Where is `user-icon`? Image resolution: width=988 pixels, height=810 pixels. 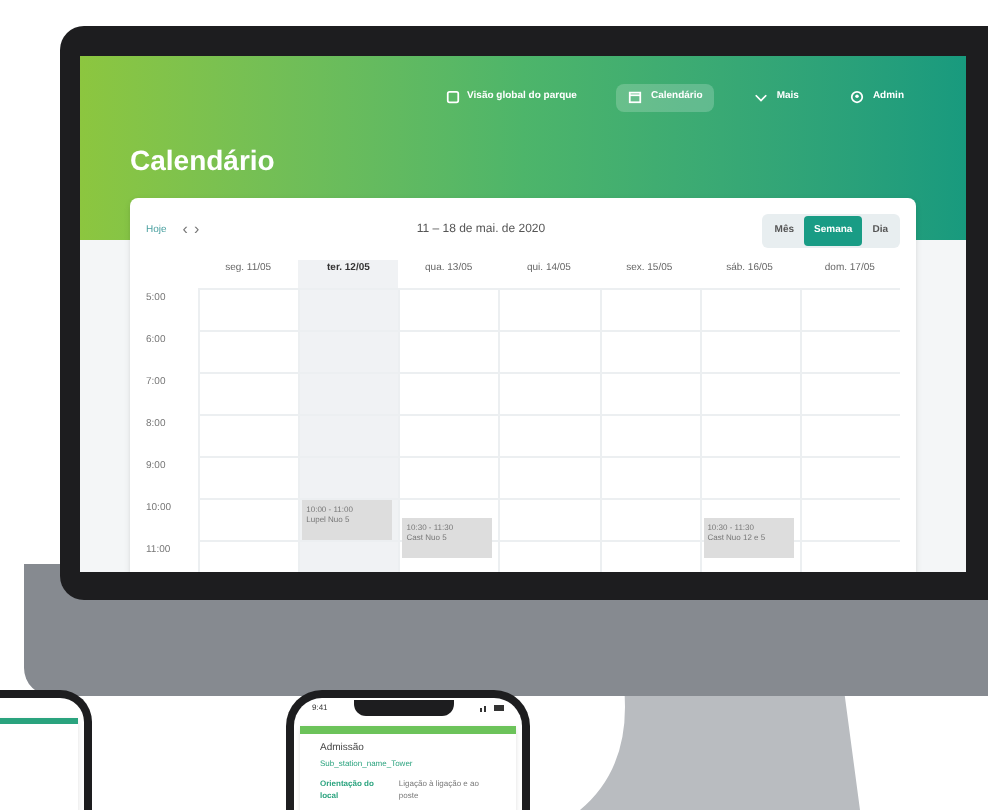 user-icon is located at coordinates (857, 97).